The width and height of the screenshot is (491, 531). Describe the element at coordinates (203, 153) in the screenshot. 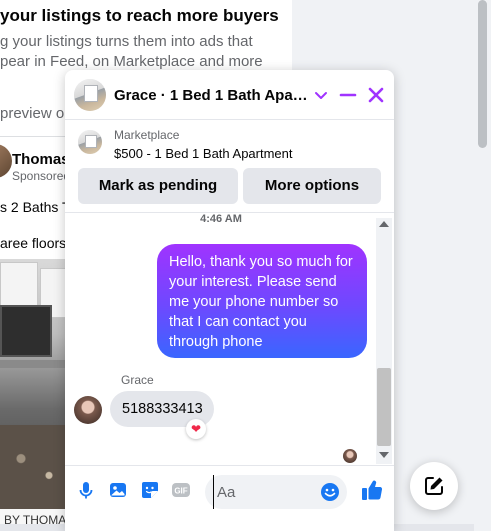

I see `listing-title: $500 - 1 Bed 1 Bath Apartment` at that location.